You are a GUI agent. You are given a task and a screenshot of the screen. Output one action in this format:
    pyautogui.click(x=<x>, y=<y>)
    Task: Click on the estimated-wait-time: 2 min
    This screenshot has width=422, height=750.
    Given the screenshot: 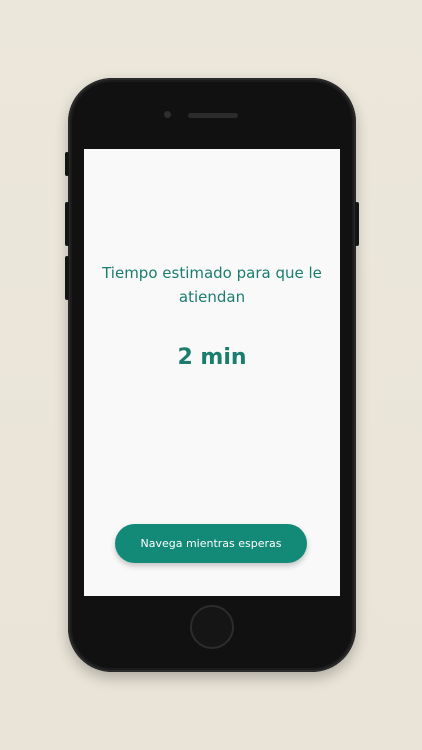 What is the action you would take?
    pyautogui.click(x=212, y=357)
    